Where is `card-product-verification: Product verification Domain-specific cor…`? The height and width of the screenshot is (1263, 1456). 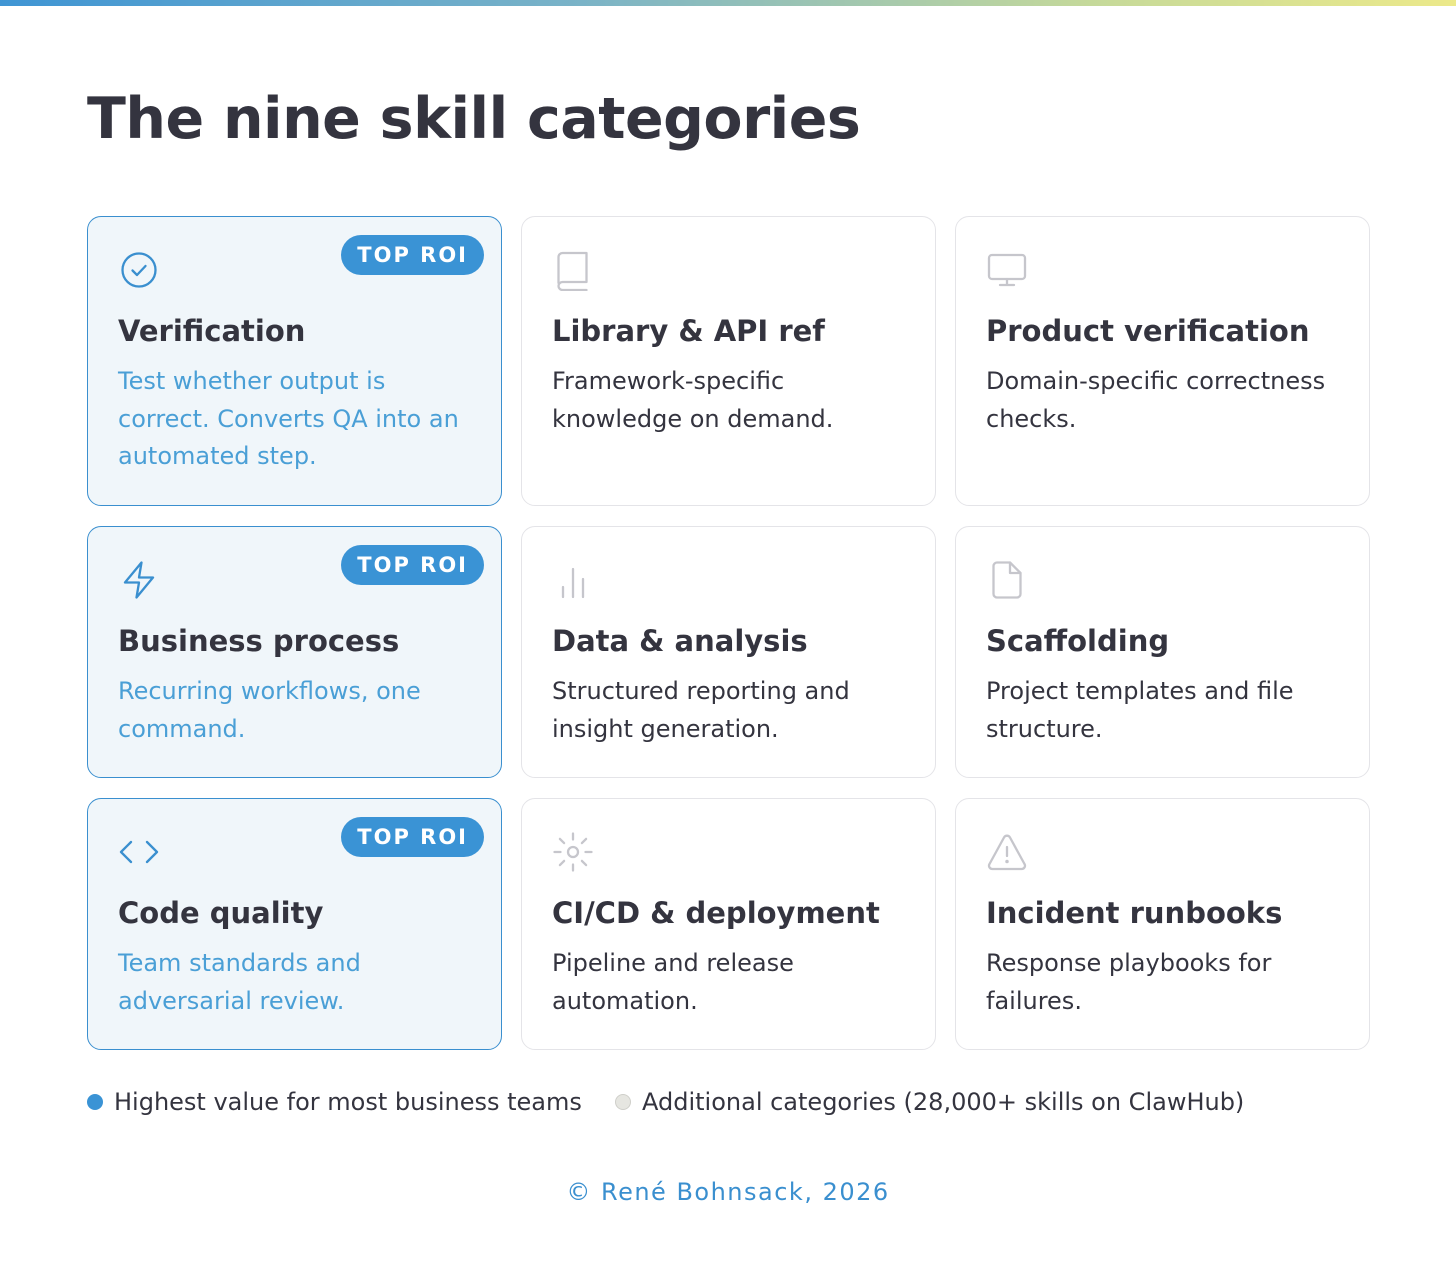 card-product-verification: Product verification Domain-specific cor… is located at coordinates (1162, 361).